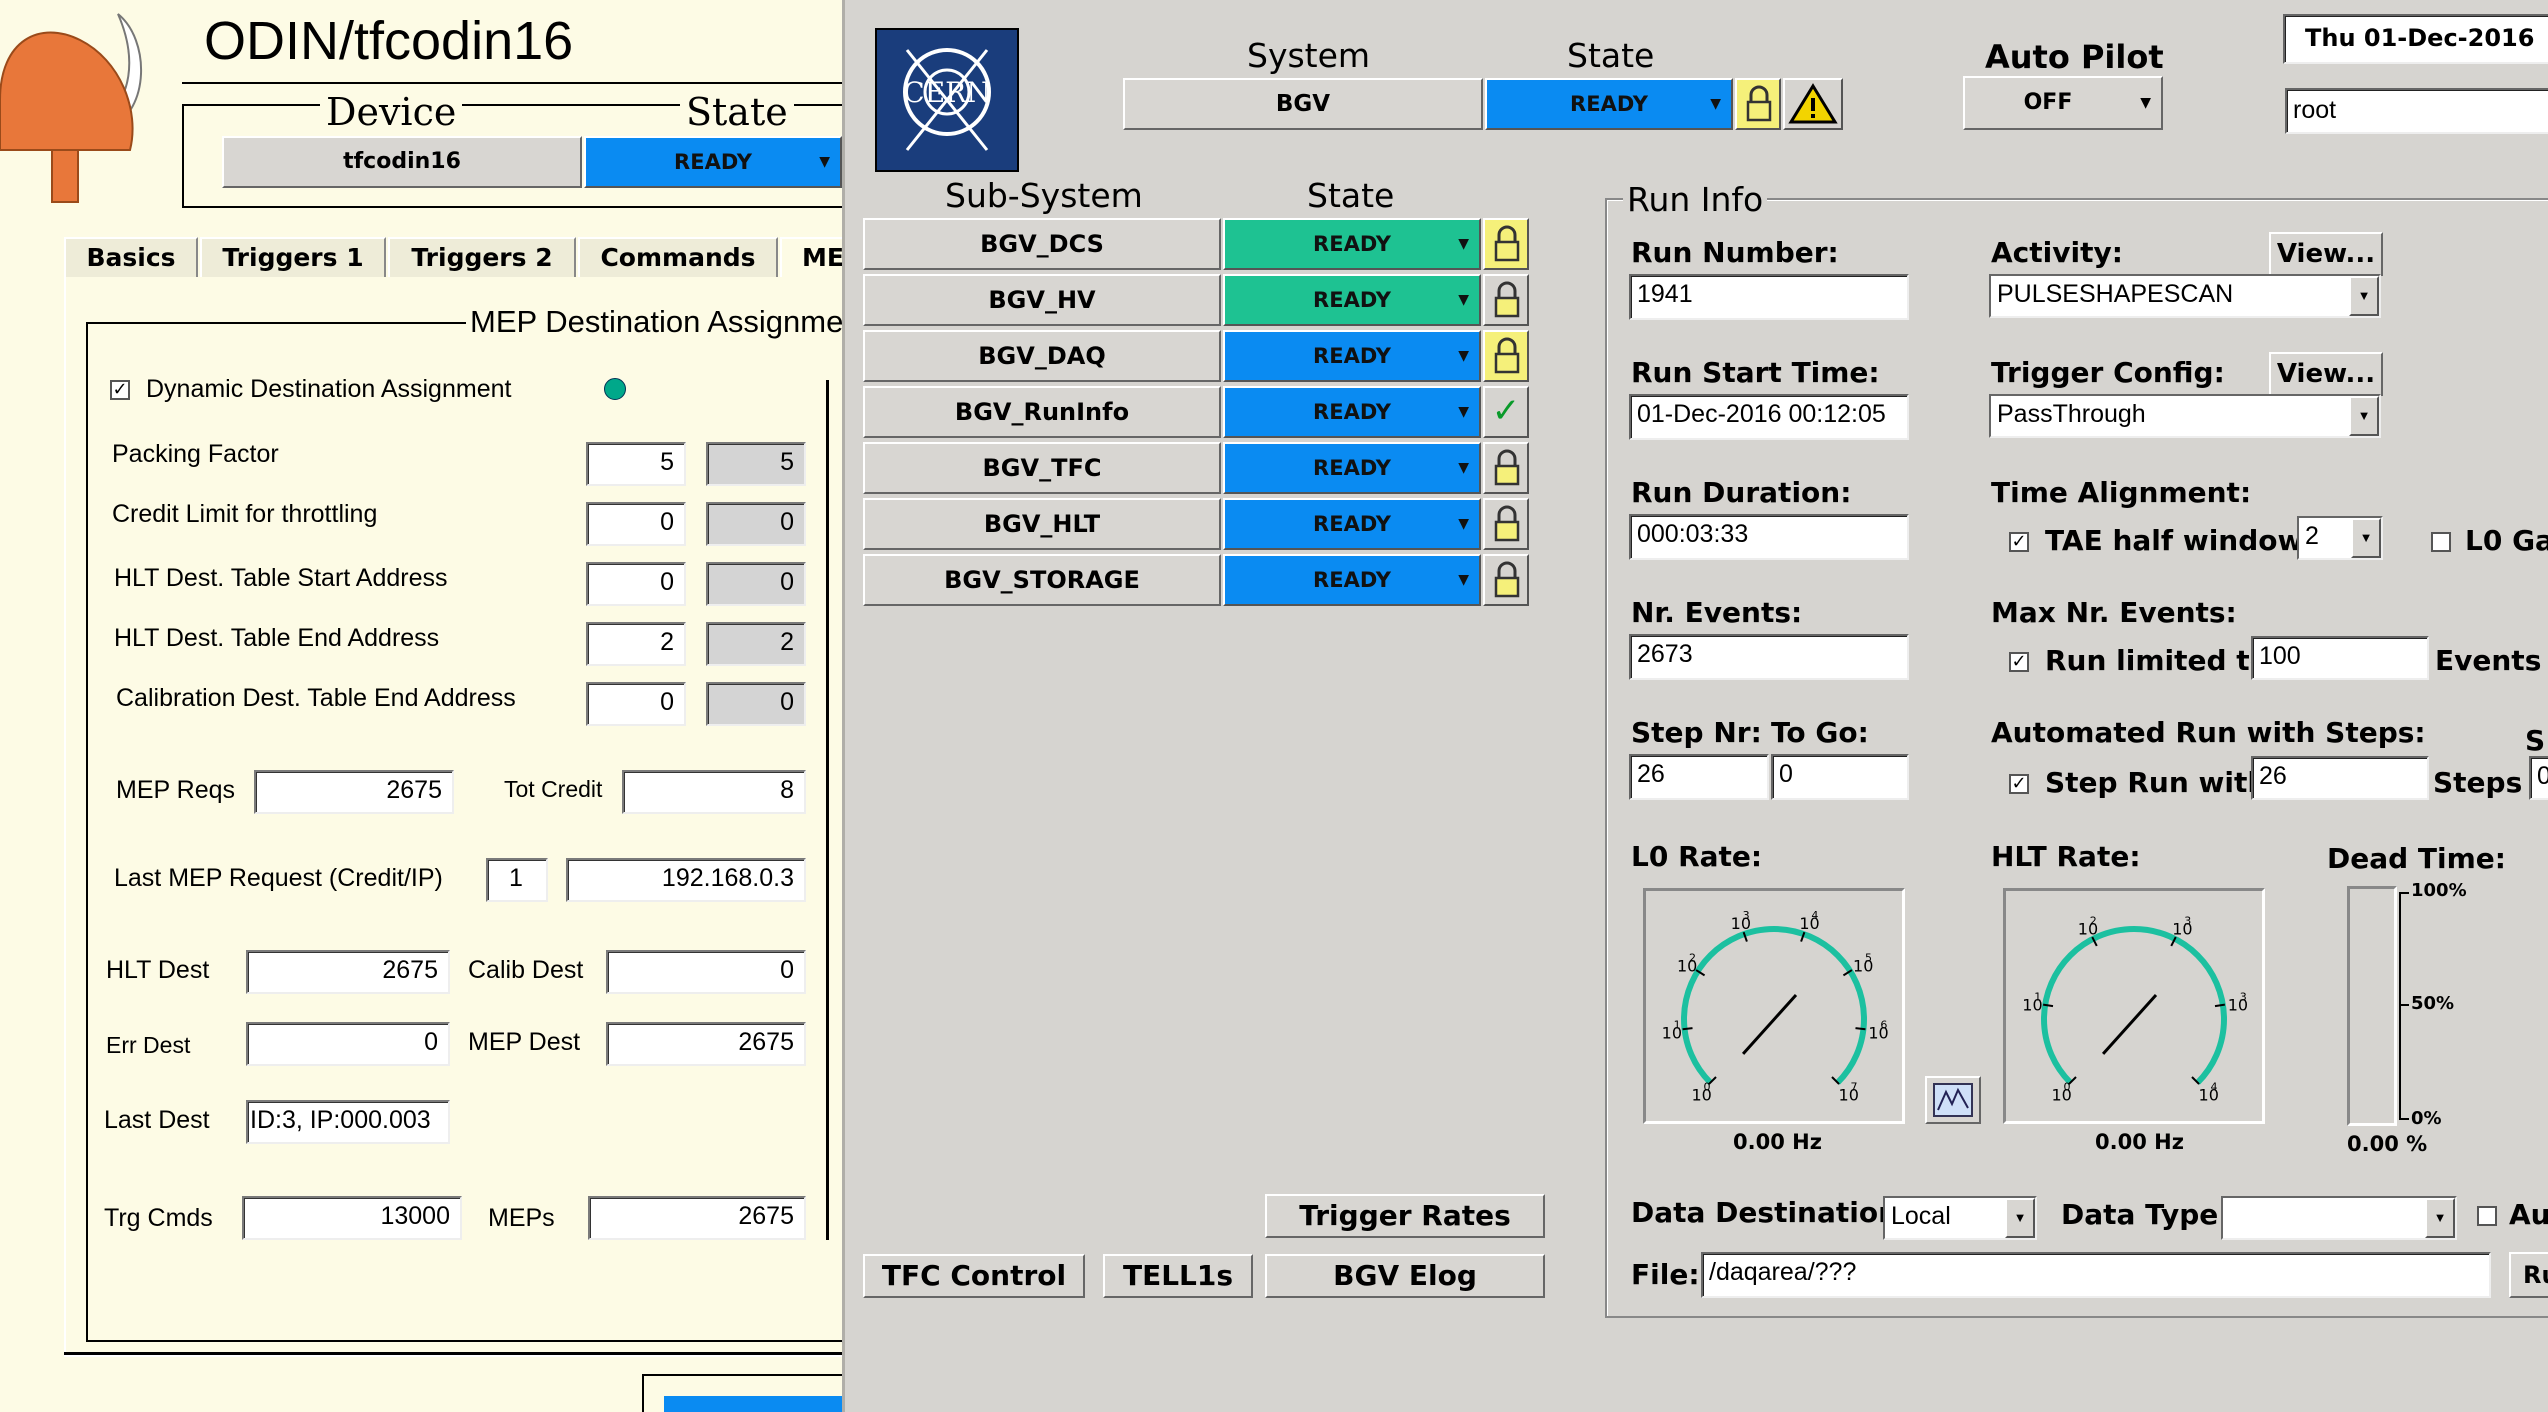  Describe the element at coordinates (1692, 958) in the screenshot. I see `l0rate-tick-exponent: 2` at that location.